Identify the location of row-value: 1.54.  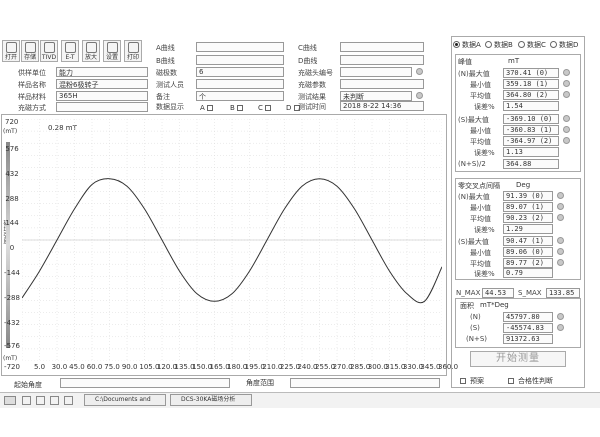
(531, 106).